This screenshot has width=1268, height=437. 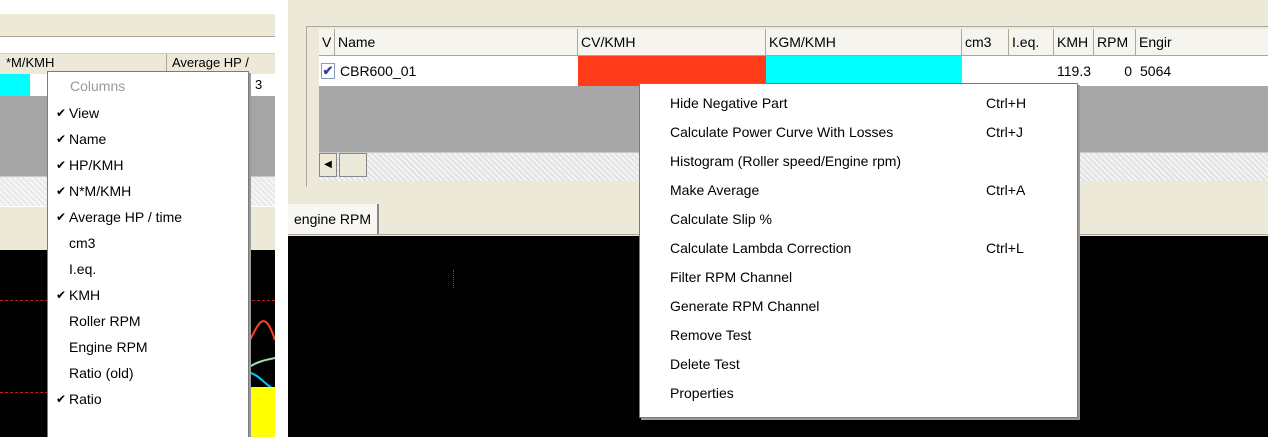 I want to click on yellow-marker, so click(x=261, y=412).